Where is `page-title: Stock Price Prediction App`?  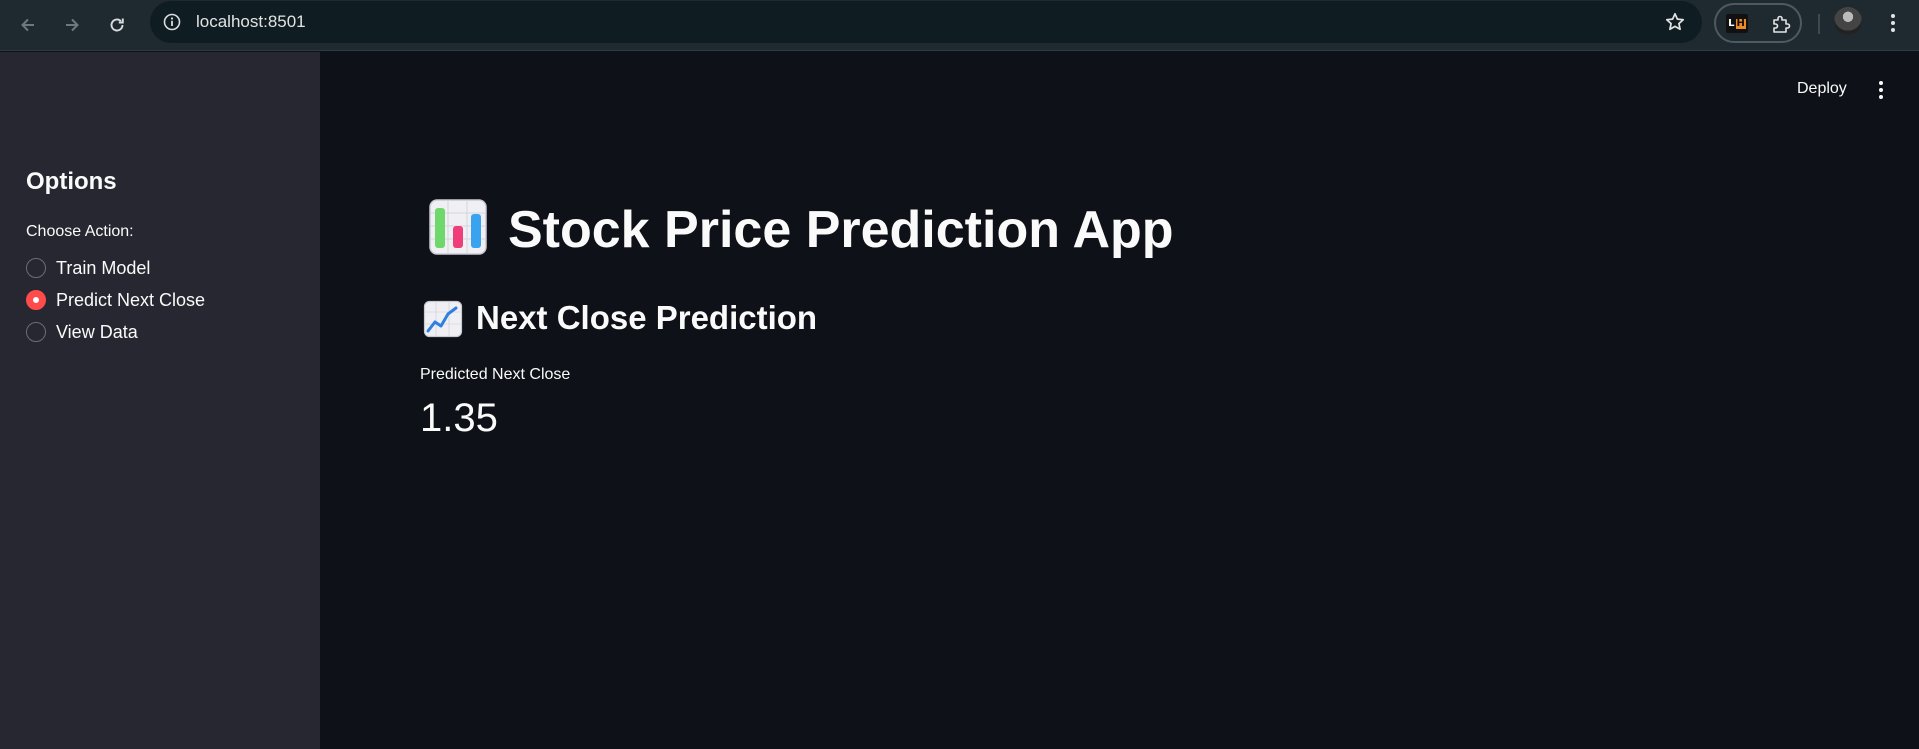 page-title: Stock Price Prediction App is located at coordinates (841, 230).